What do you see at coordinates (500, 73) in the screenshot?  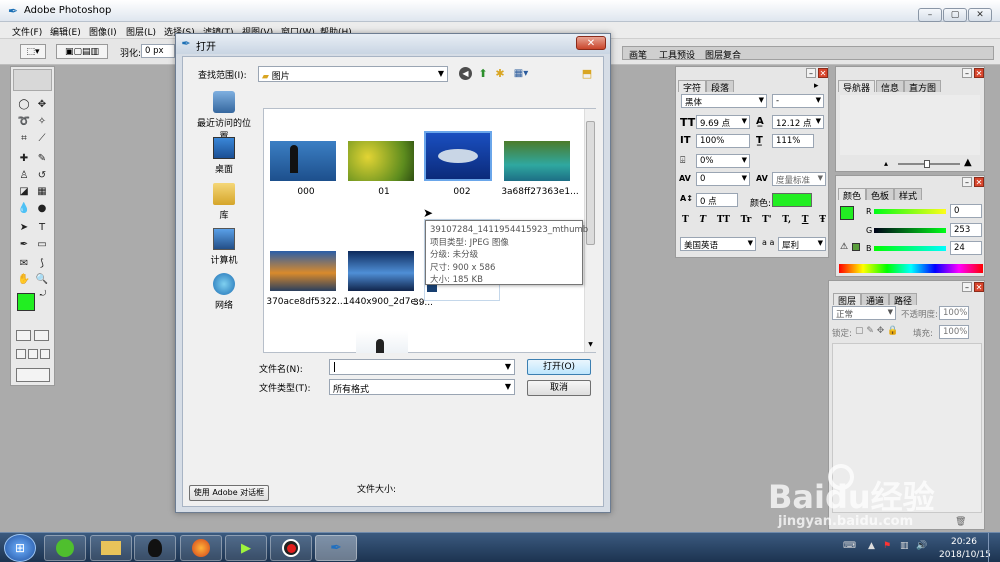 I see `new-folder-icon: ✱` at bounding box center [500, 73].